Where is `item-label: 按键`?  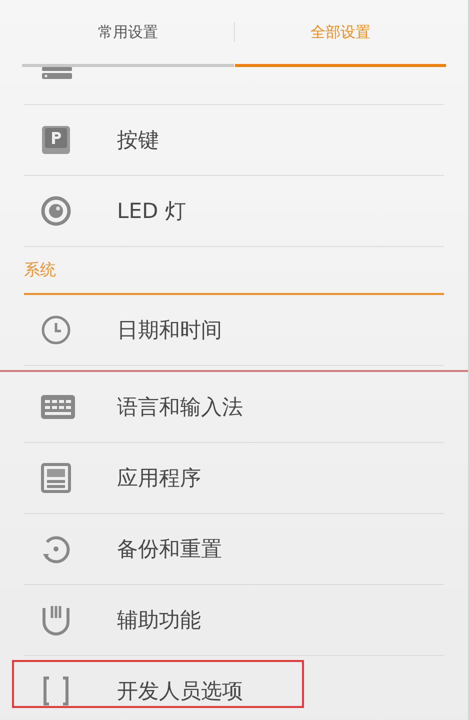 item-label: 按键 is located at coordinates (138, 140).